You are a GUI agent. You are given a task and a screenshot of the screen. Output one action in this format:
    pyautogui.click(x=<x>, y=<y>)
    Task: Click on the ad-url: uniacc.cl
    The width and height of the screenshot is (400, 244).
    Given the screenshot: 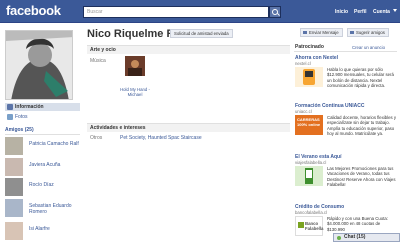 What is the action you would take?
    pyautogui.click(x=303, y=111)
    